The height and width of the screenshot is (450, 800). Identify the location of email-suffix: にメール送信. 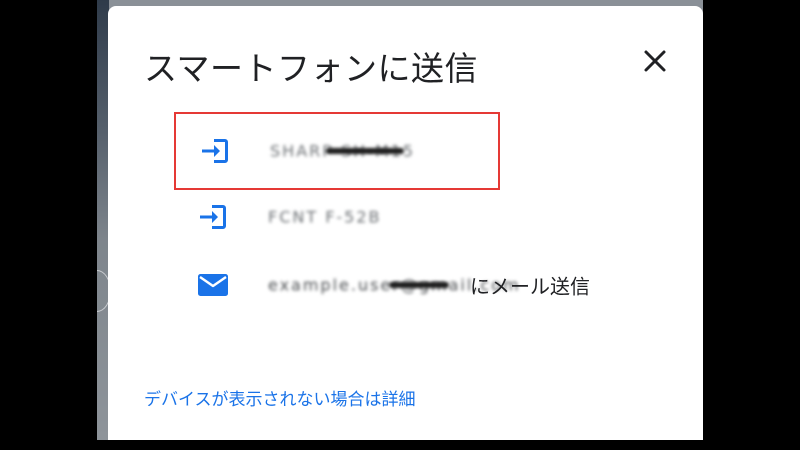
(530, 286).